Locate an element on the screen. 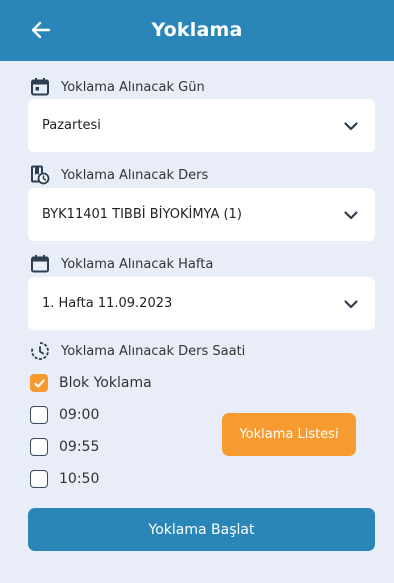  course-select: BYK11401 TIBBİ BİYOKİMYA (1) is located at coordinates (201, 214).